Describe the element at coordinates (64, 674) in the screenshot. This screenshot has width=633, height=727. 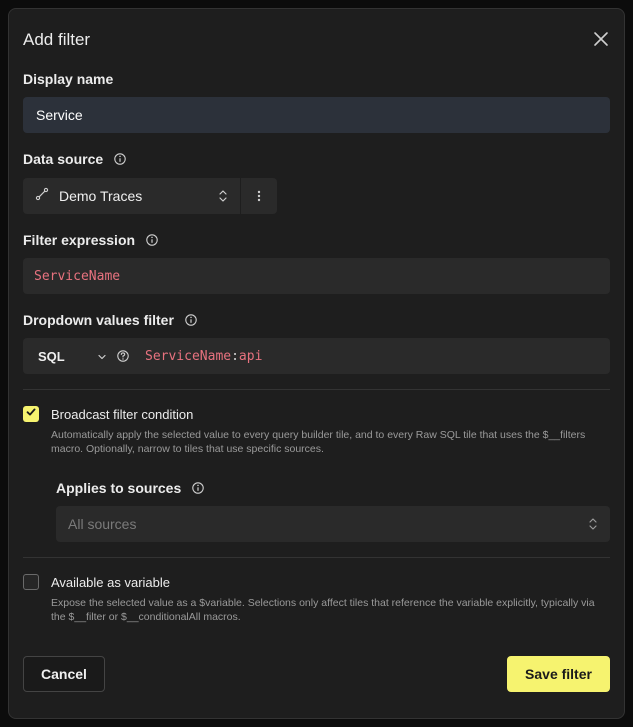
I see `cancel-button: Cancel` at that location.